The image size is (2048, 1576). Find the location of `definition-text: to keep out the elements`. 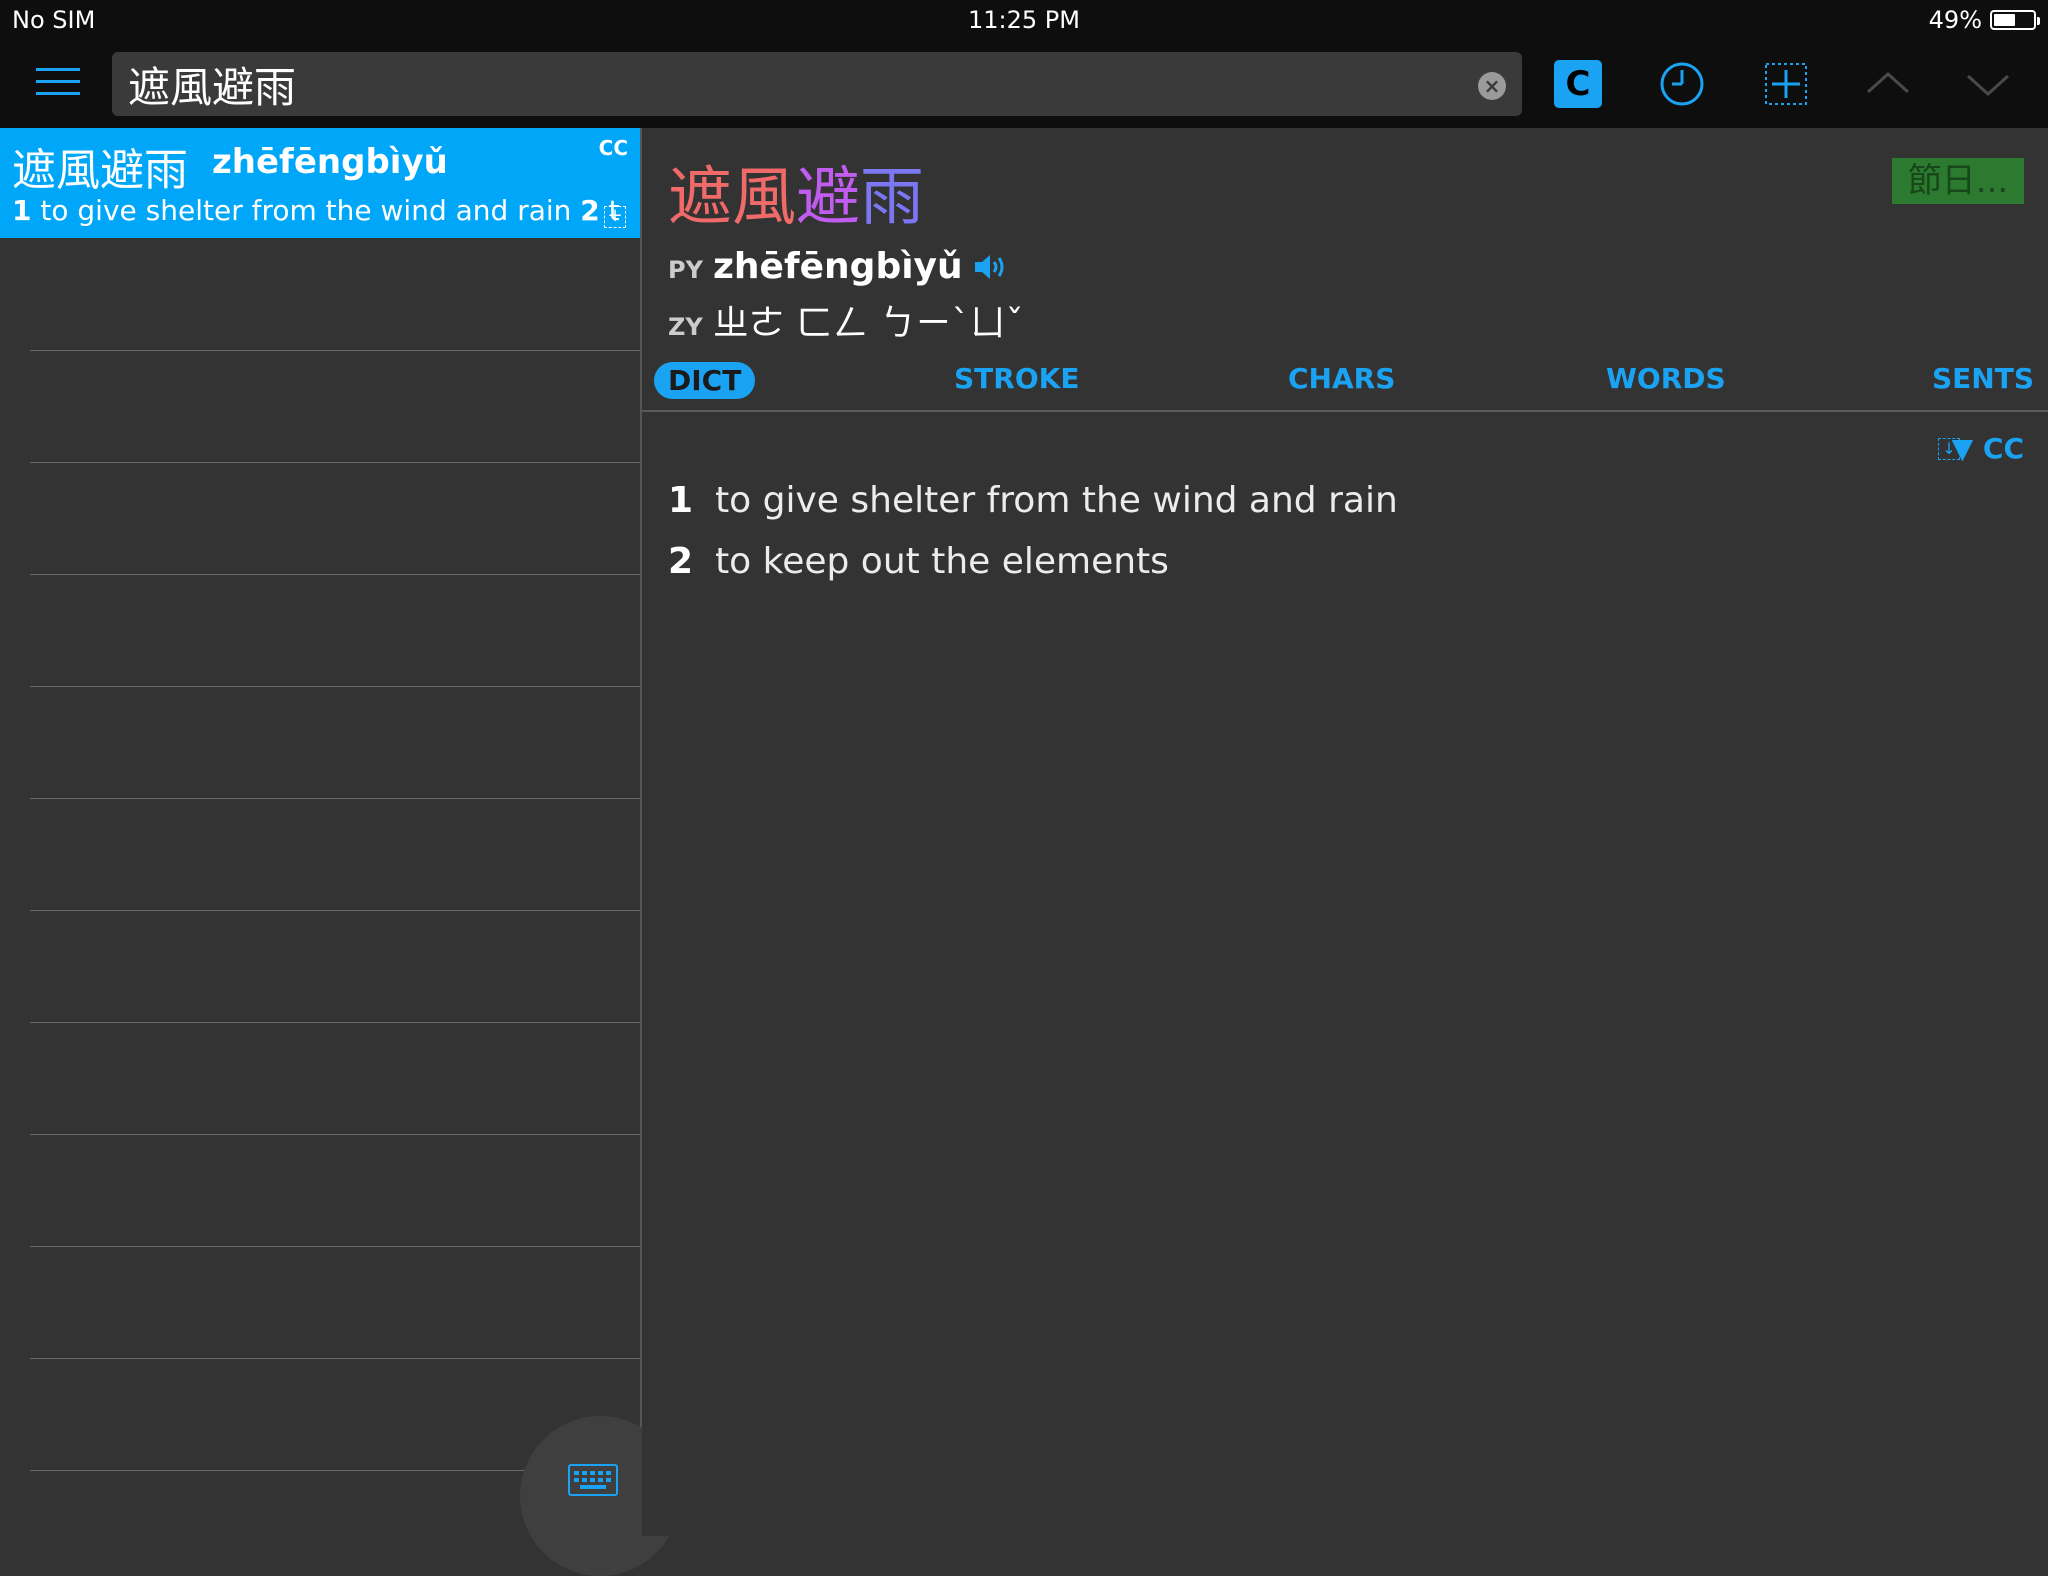

definition-text: to keep out the elements is located at coordinates (942, 561).